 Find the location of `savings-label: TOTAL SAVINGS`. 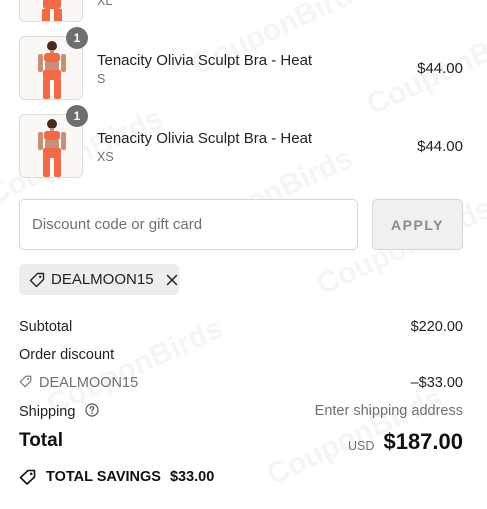

savings-label: TOTAL SAVINGS is located at coordinates (103, 477).